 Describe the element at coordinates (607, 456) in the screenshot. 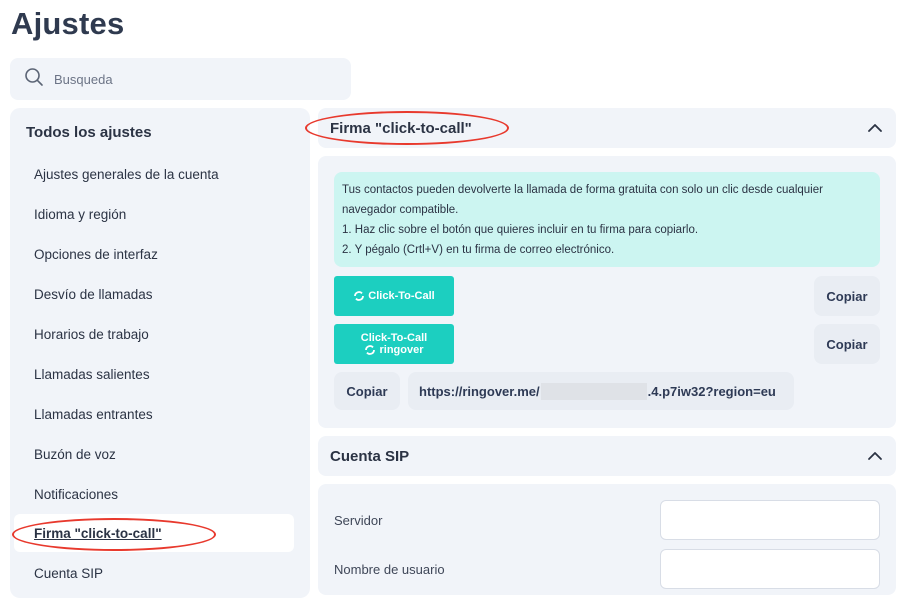

I see `sip-section-header: Cuenta SIP` at that location.